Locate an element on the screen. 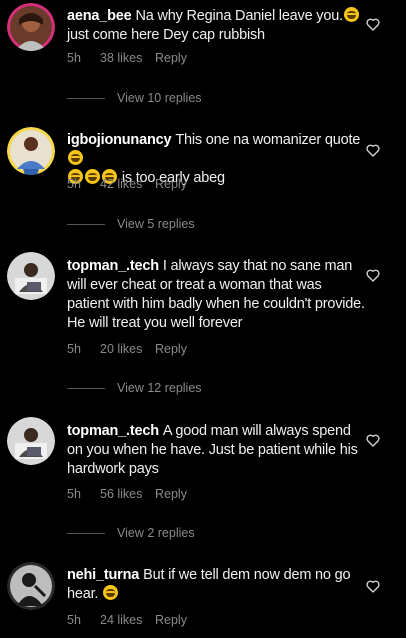 The image size is (406, 638). likes-count: 20 likes is located at coordinates (127, 349).